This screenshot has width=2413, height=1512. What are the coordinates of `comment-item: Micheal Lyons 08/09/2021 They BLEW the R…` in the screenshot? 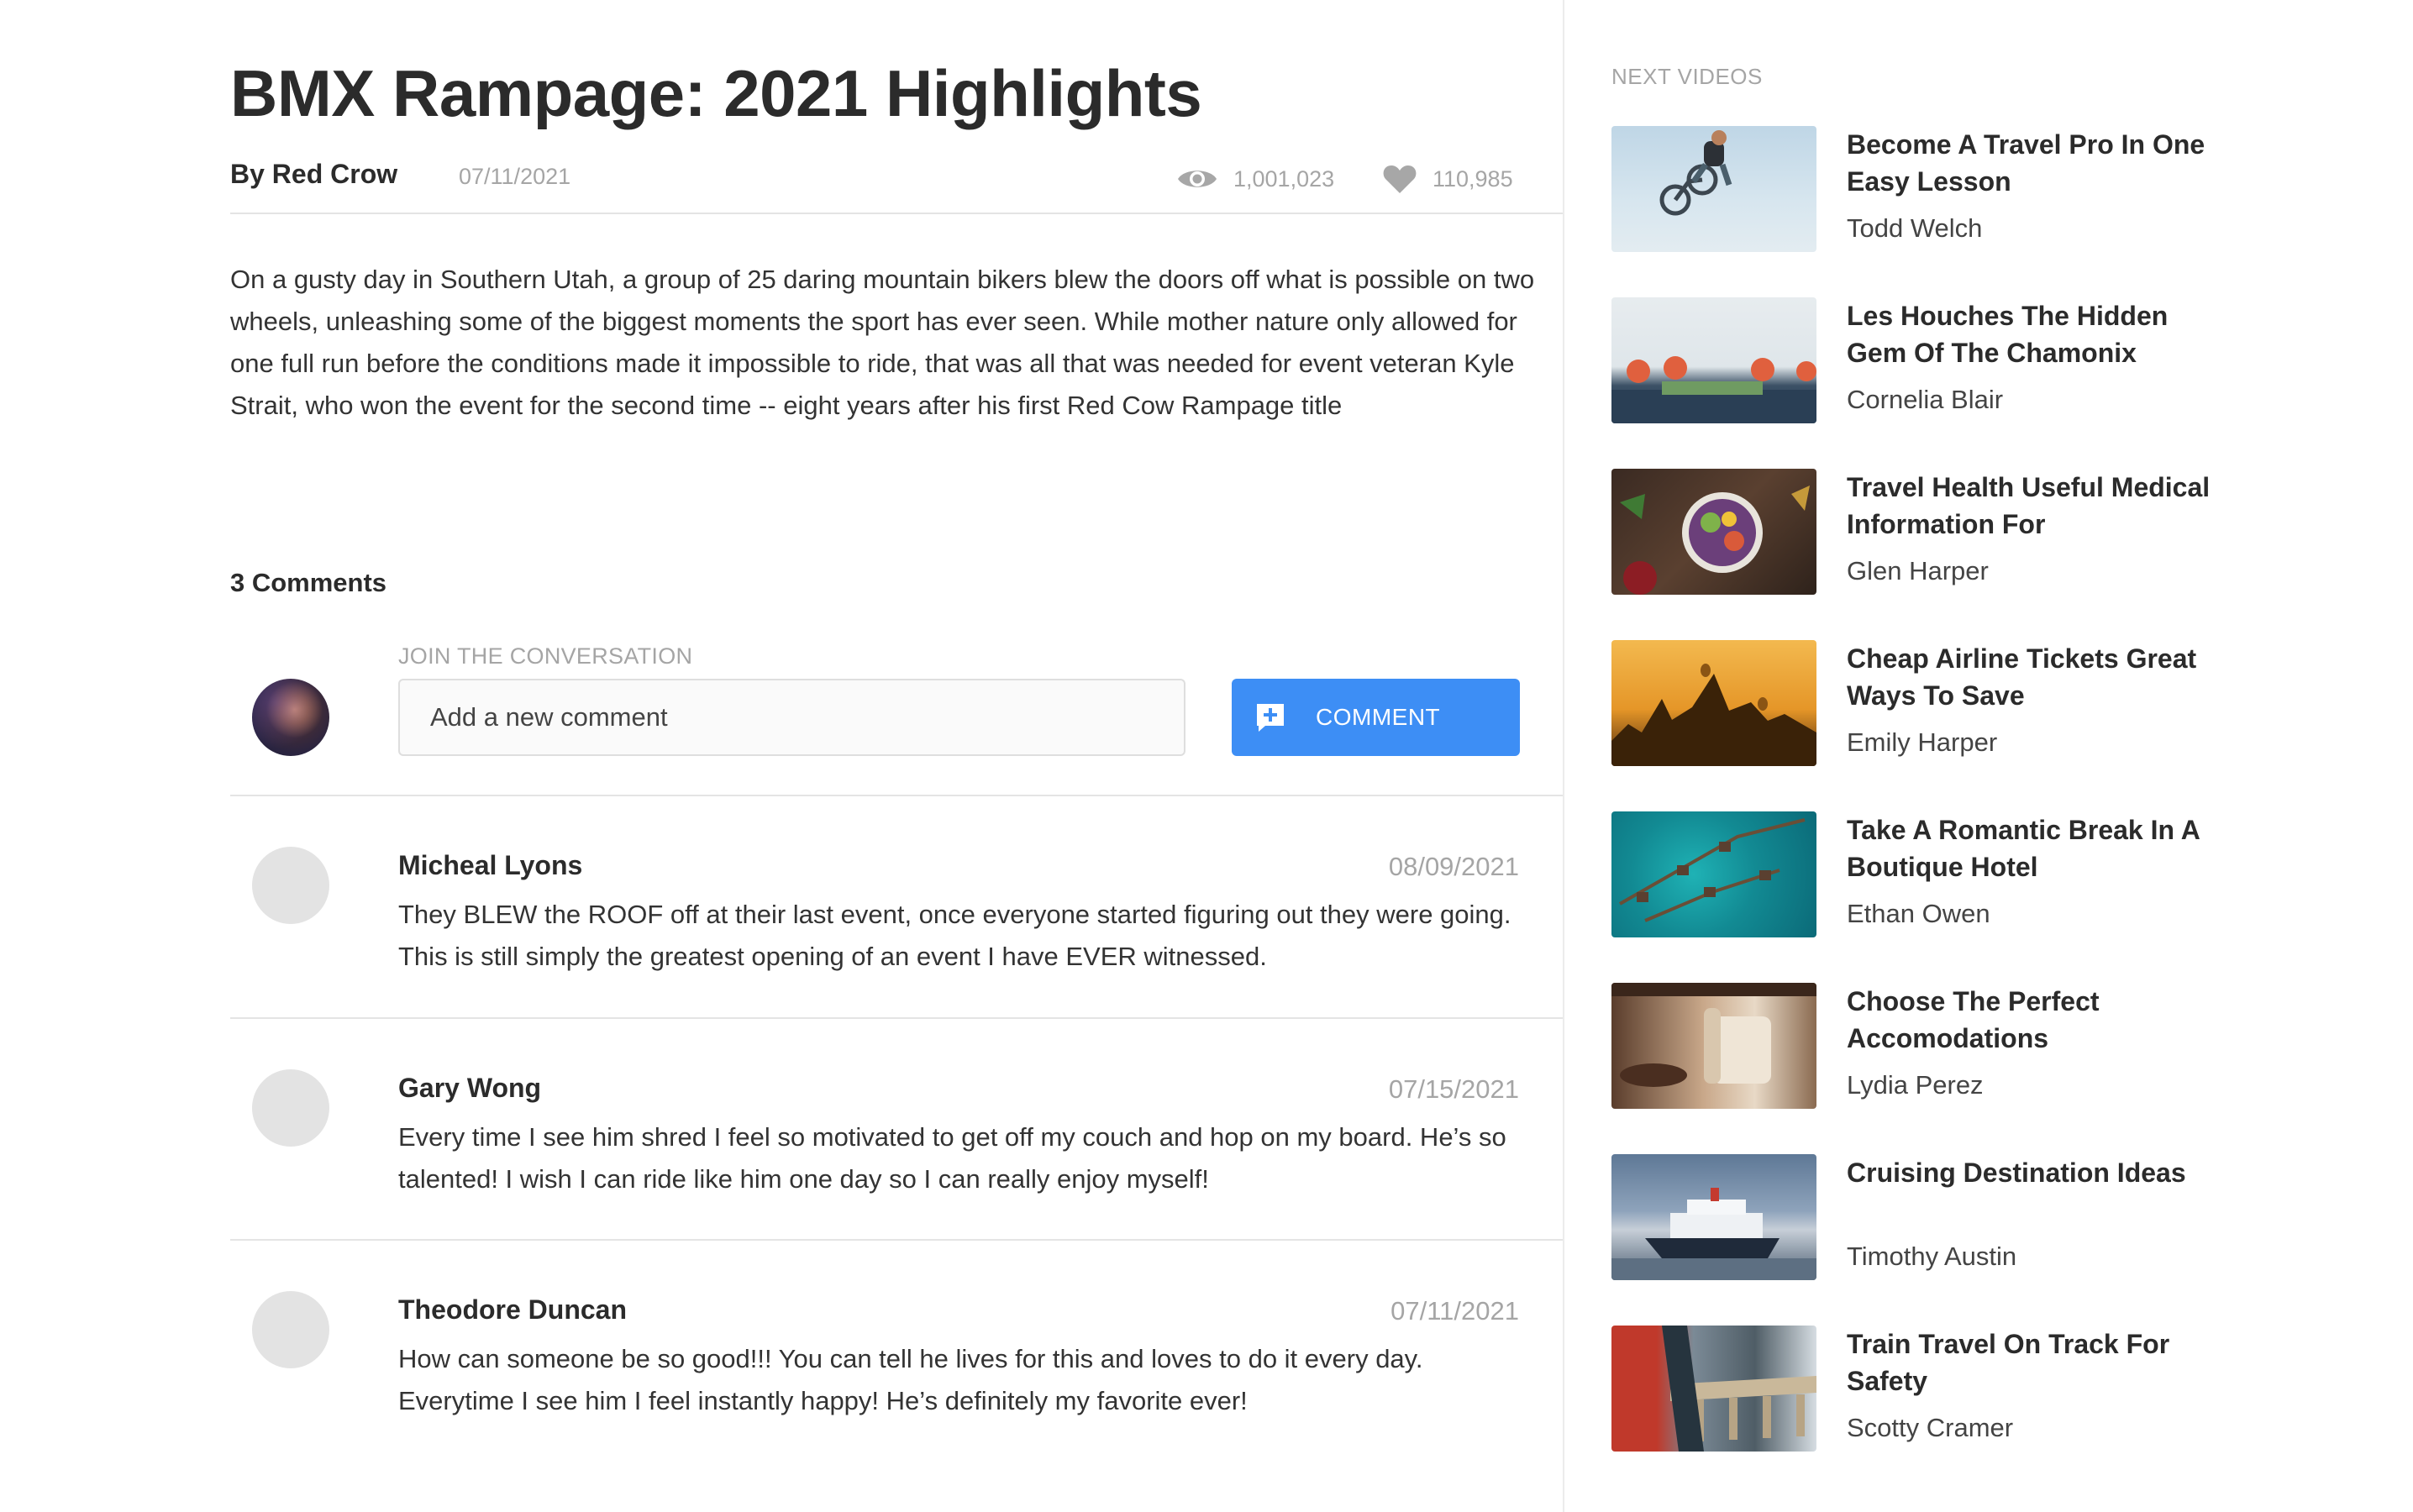 It's located at (896, 931).